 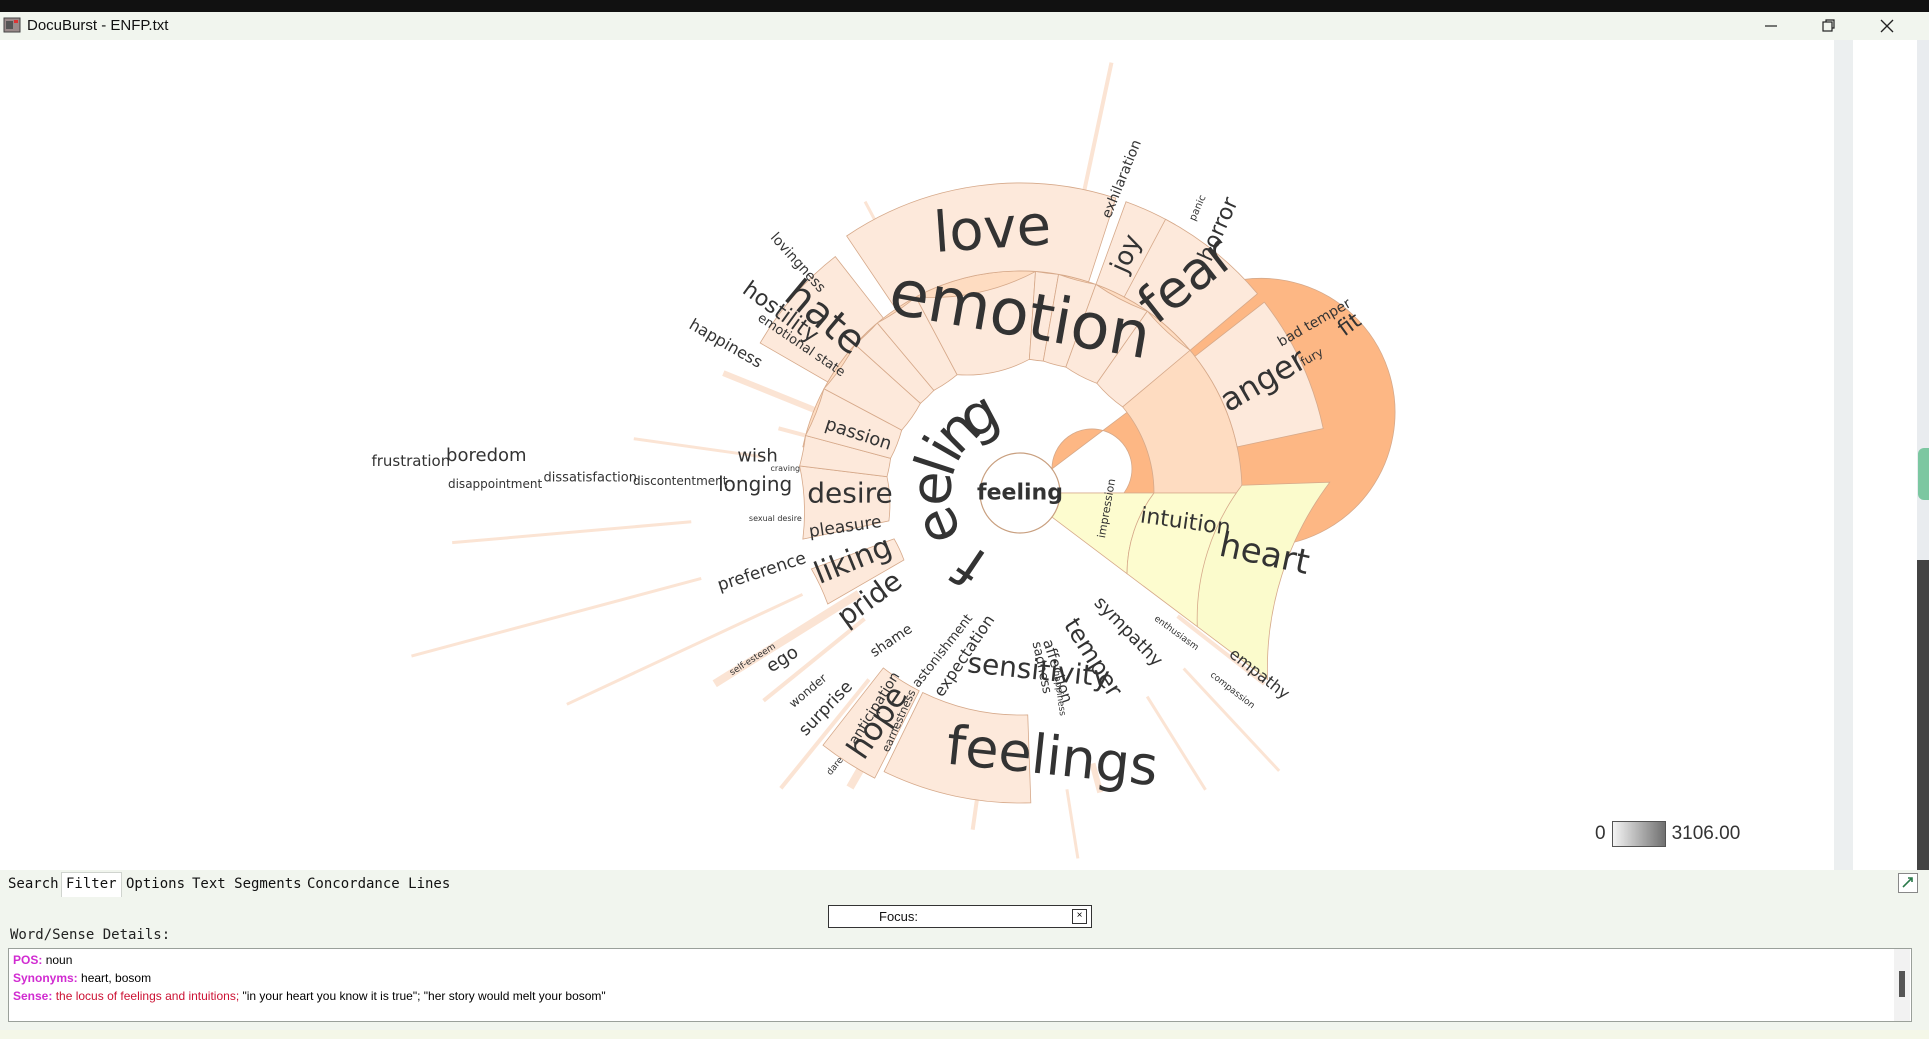 I want to click on label-feeling: feeling, so click(x=1020, y=493).